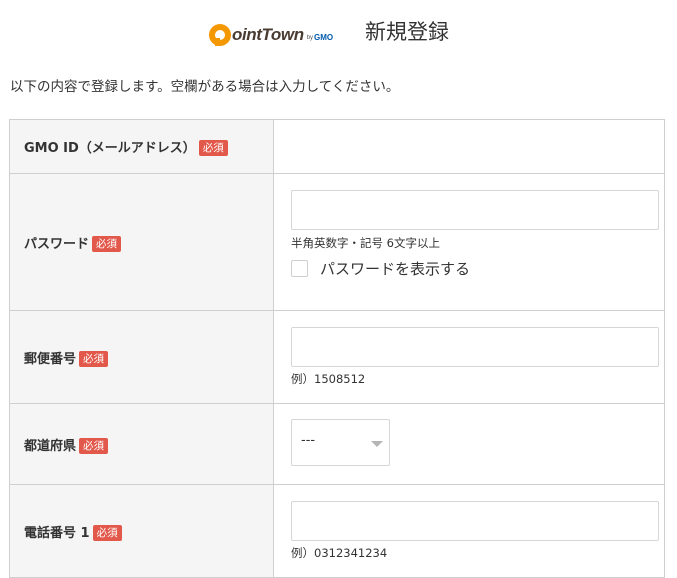 The height and width of the screenshot is (578, 677). I want to click on page-title: 新規登録, so click(407, 32).